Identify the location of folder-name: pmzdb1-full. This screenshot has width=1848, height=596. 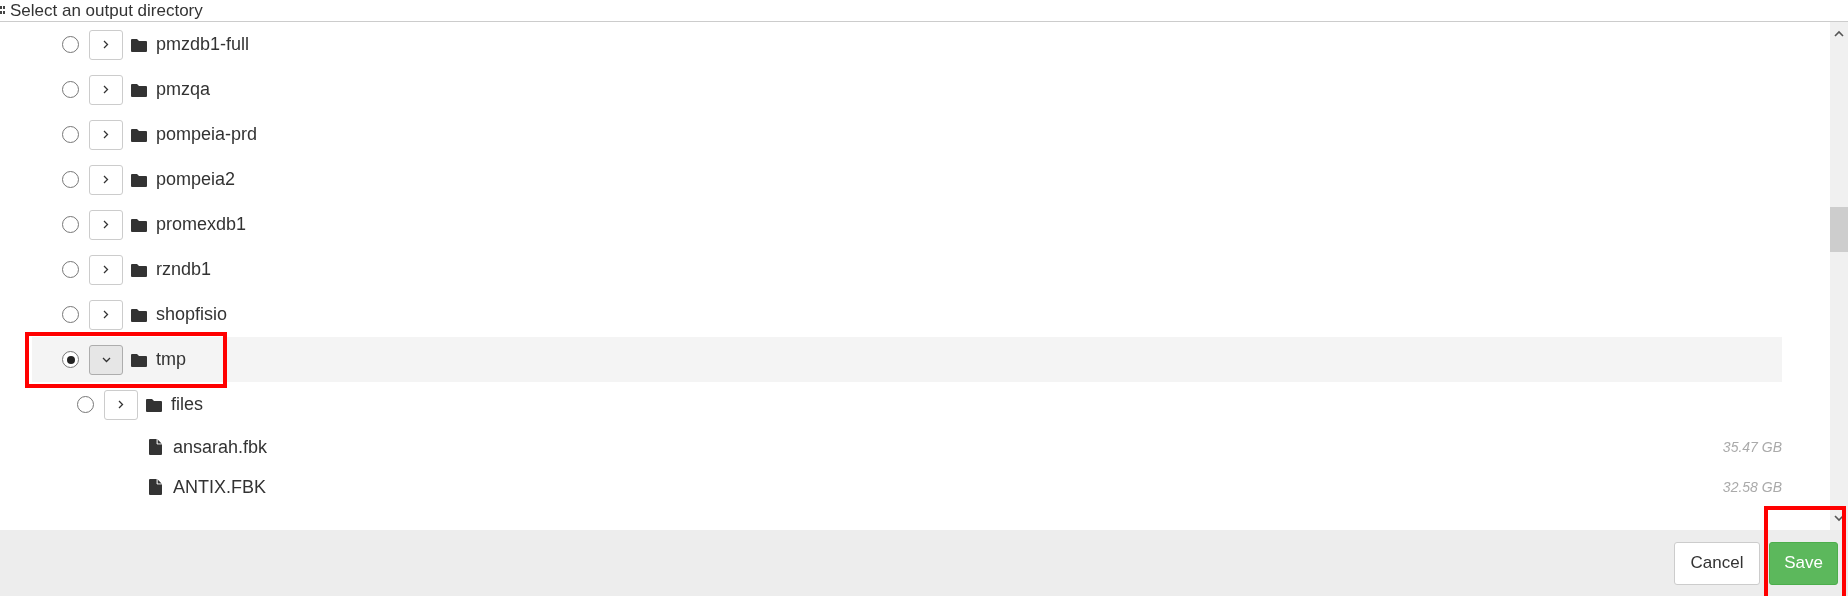
(203, 44).